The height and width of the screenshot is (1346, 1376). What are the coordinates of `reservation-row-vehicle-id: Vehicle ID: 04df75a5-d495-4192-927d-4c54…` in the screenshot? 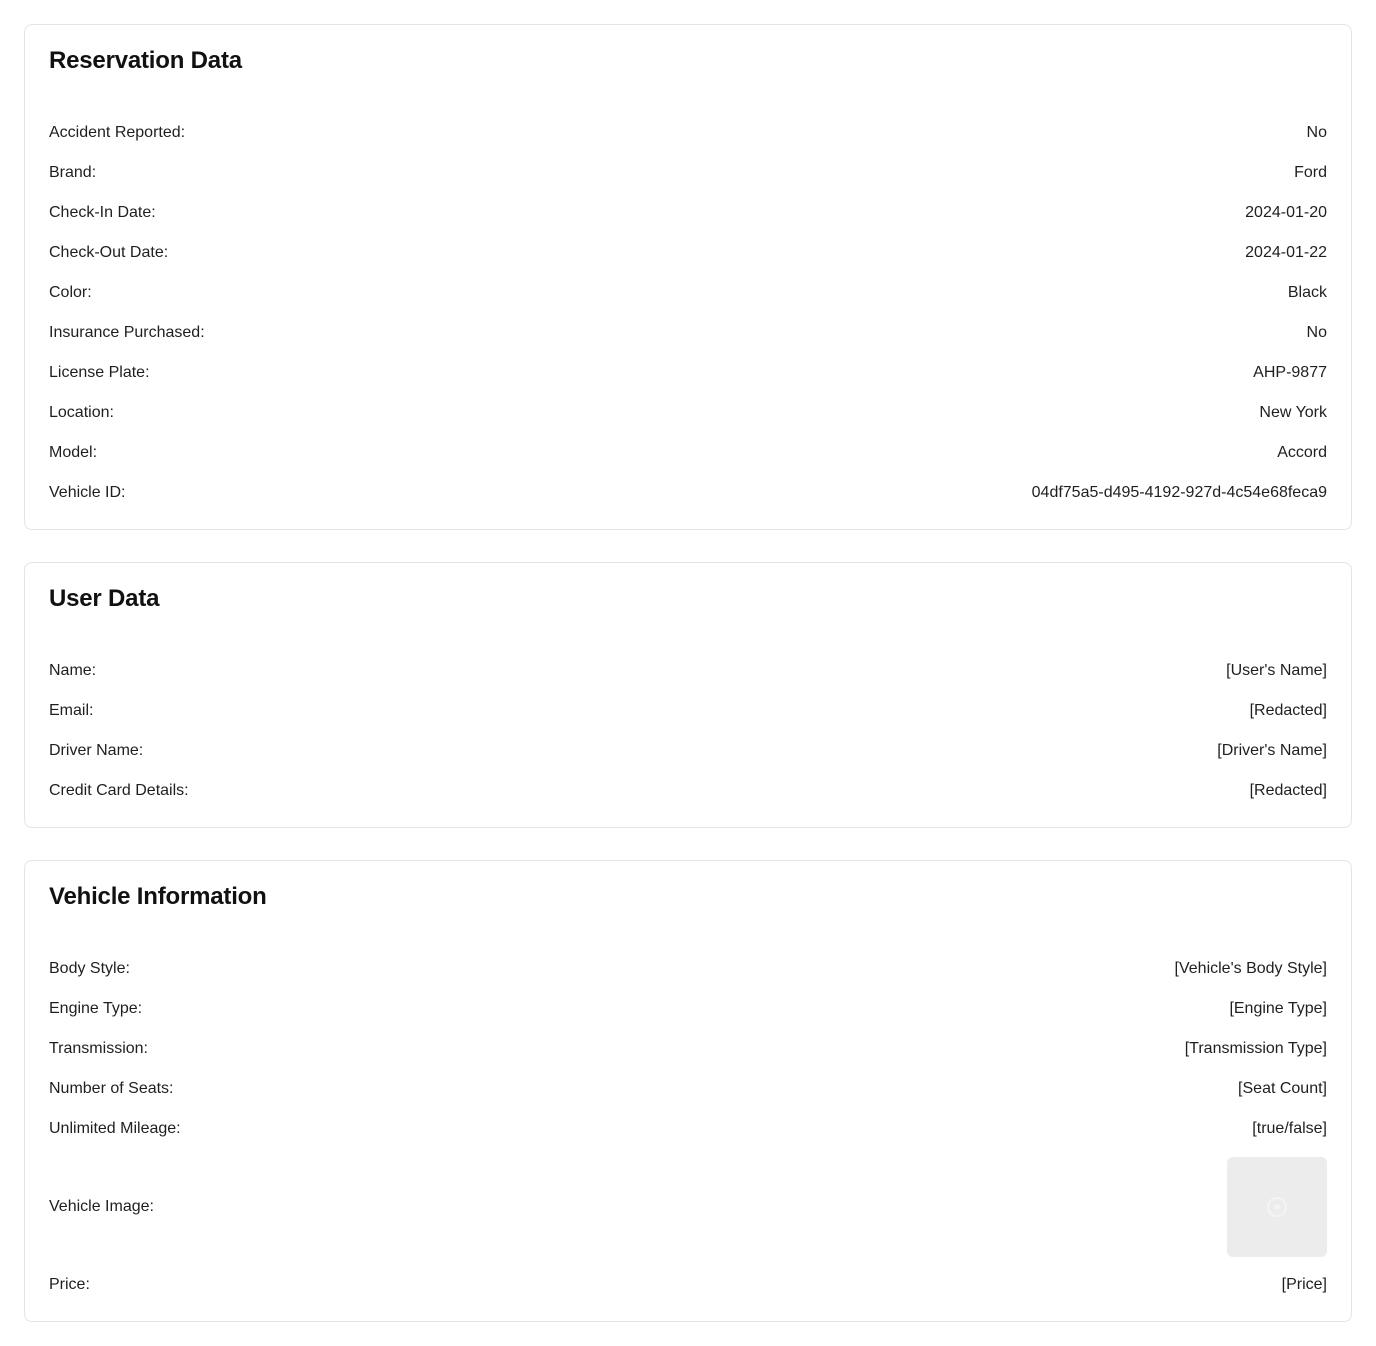 It's located at (688, 493).